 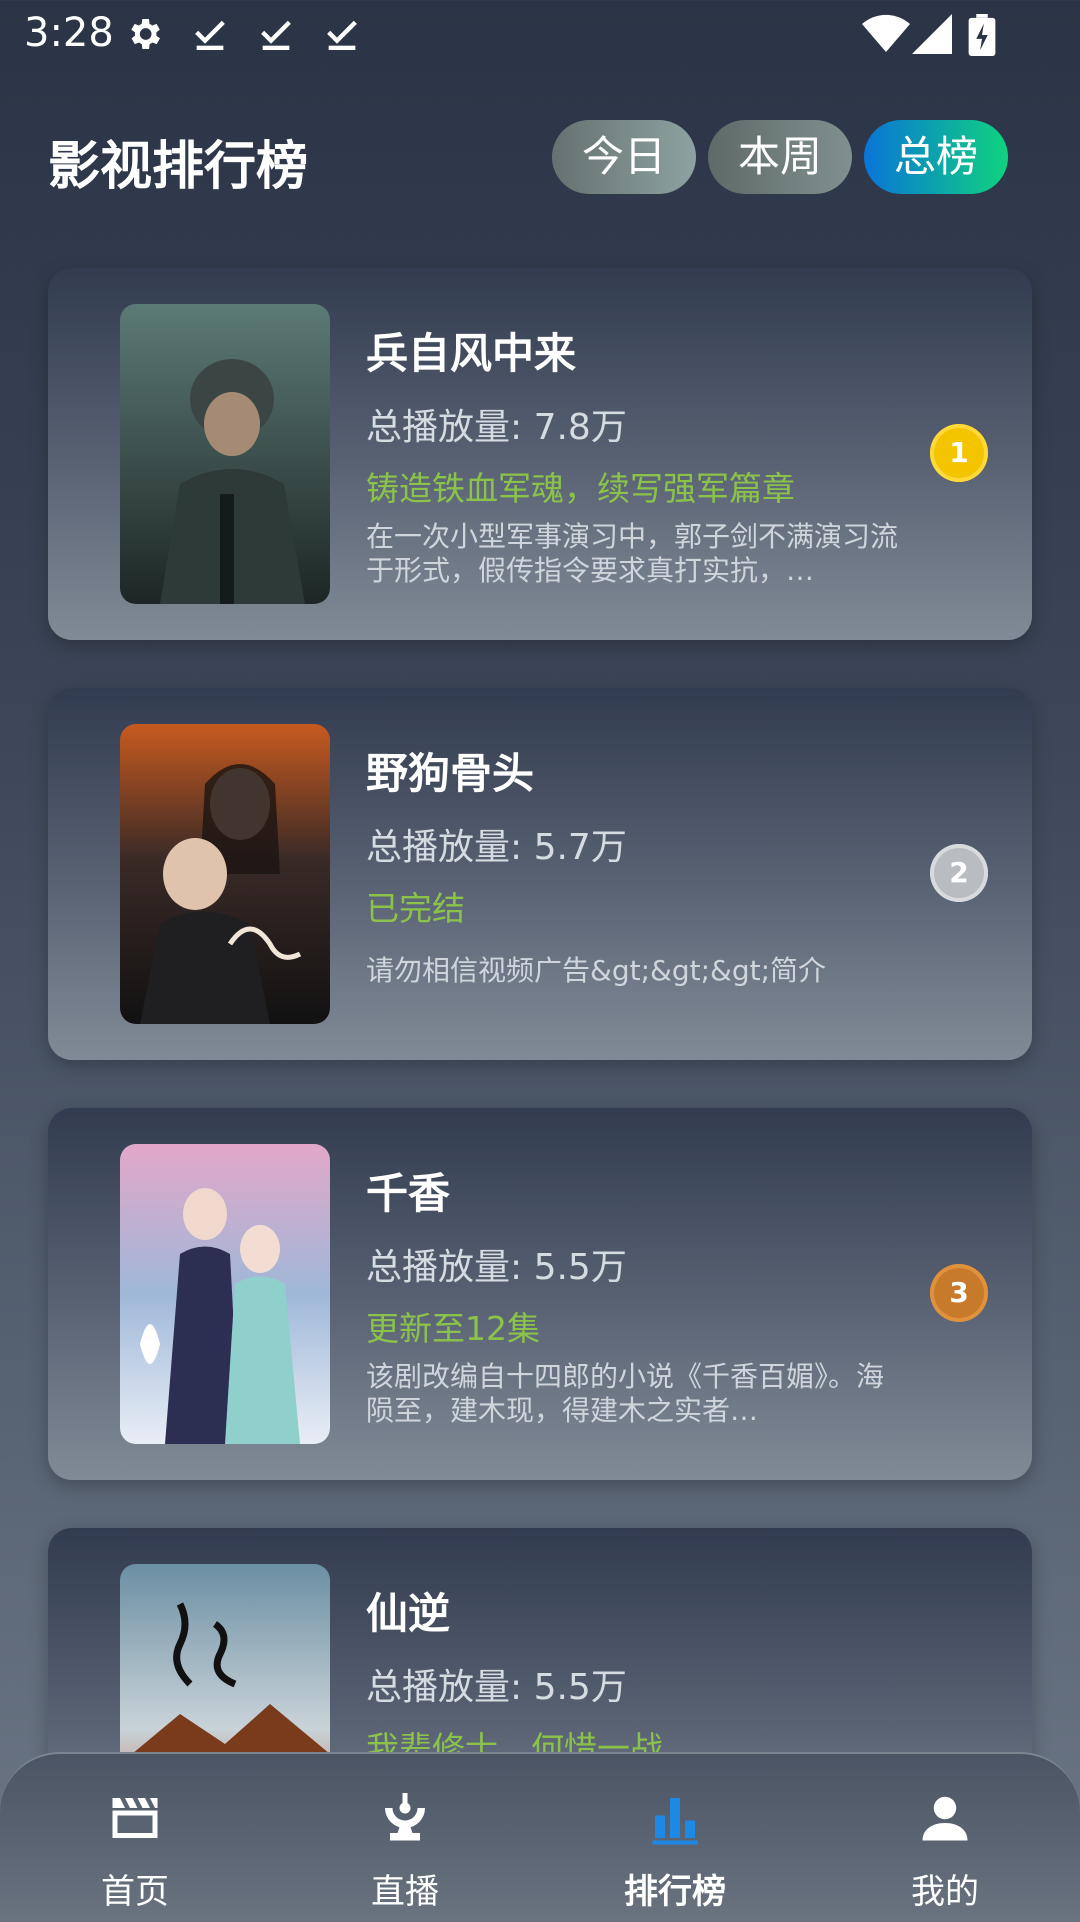 I want to click on tab-today: 今日, so click(x=624, y=157).